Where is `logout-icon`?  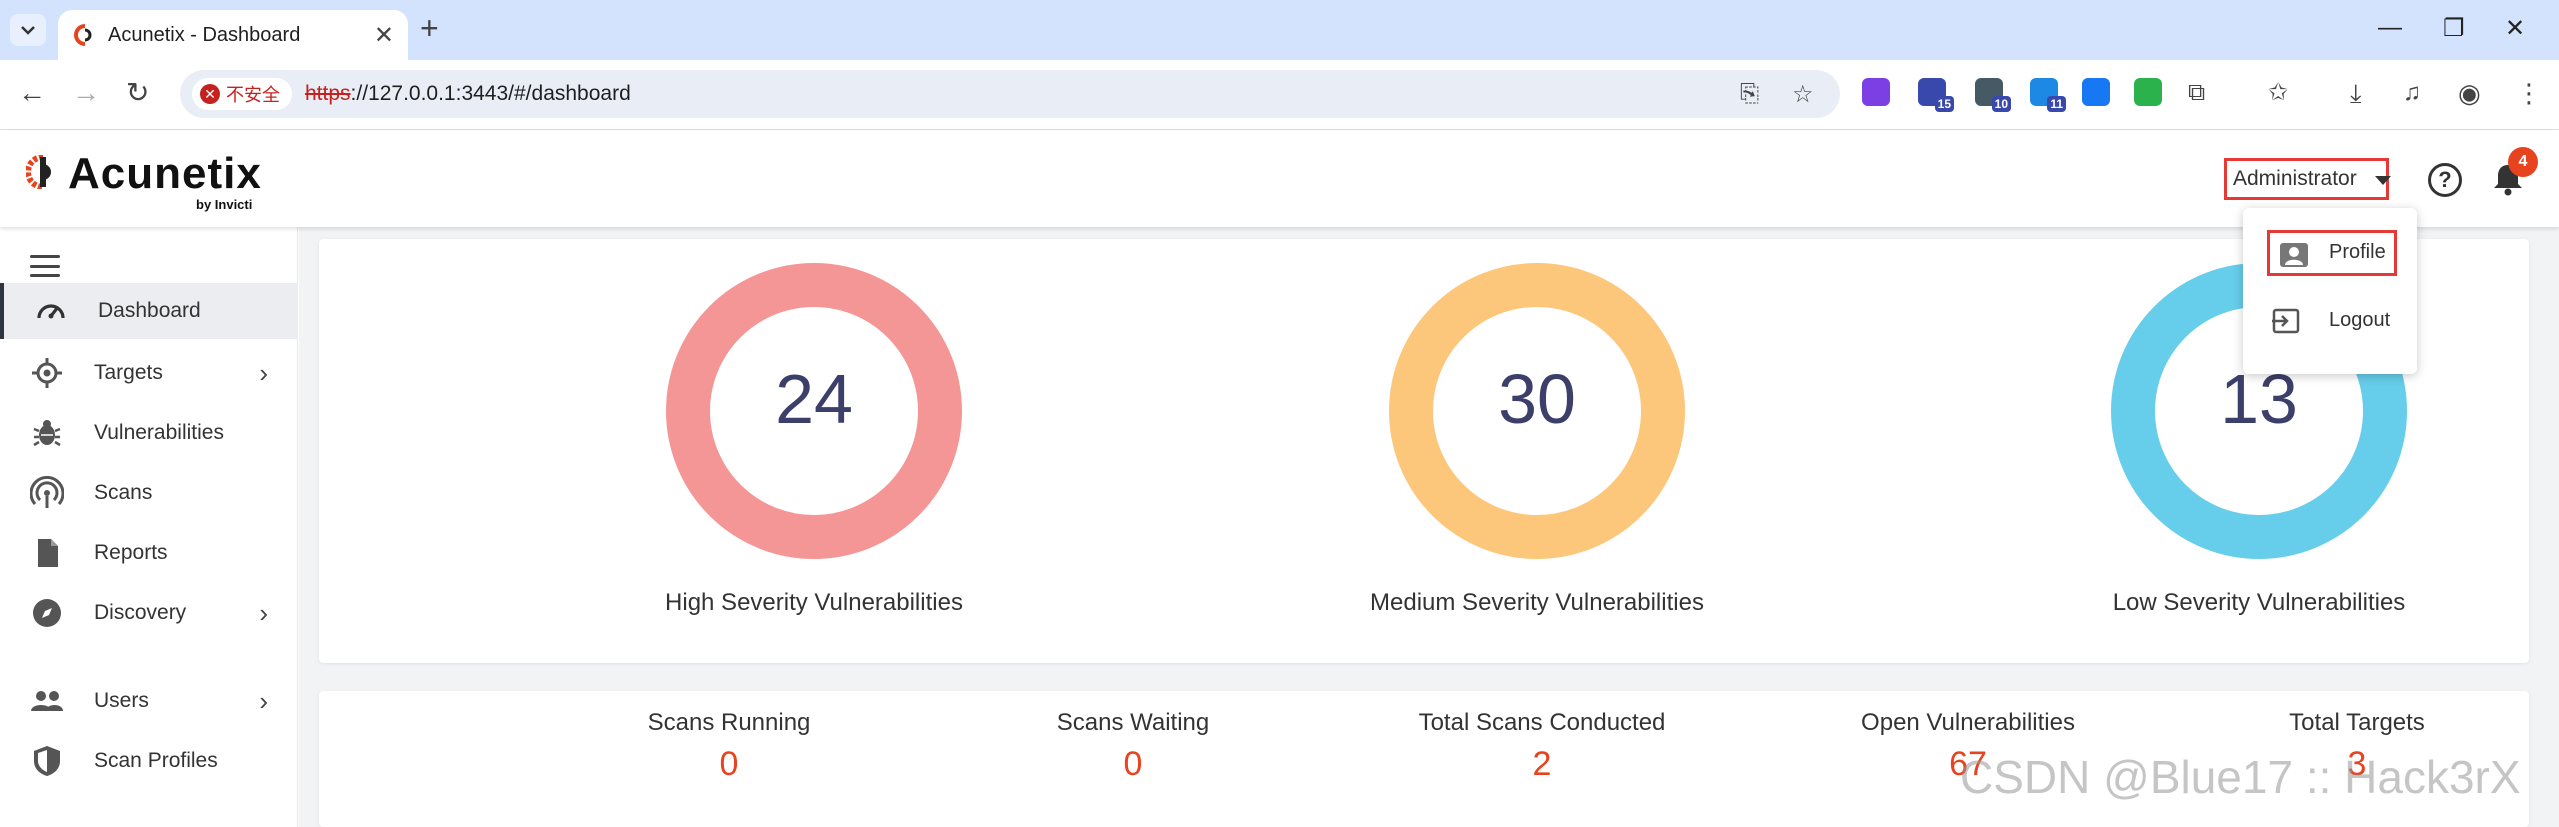
logout-icon is located at coordinates (2286, 321).